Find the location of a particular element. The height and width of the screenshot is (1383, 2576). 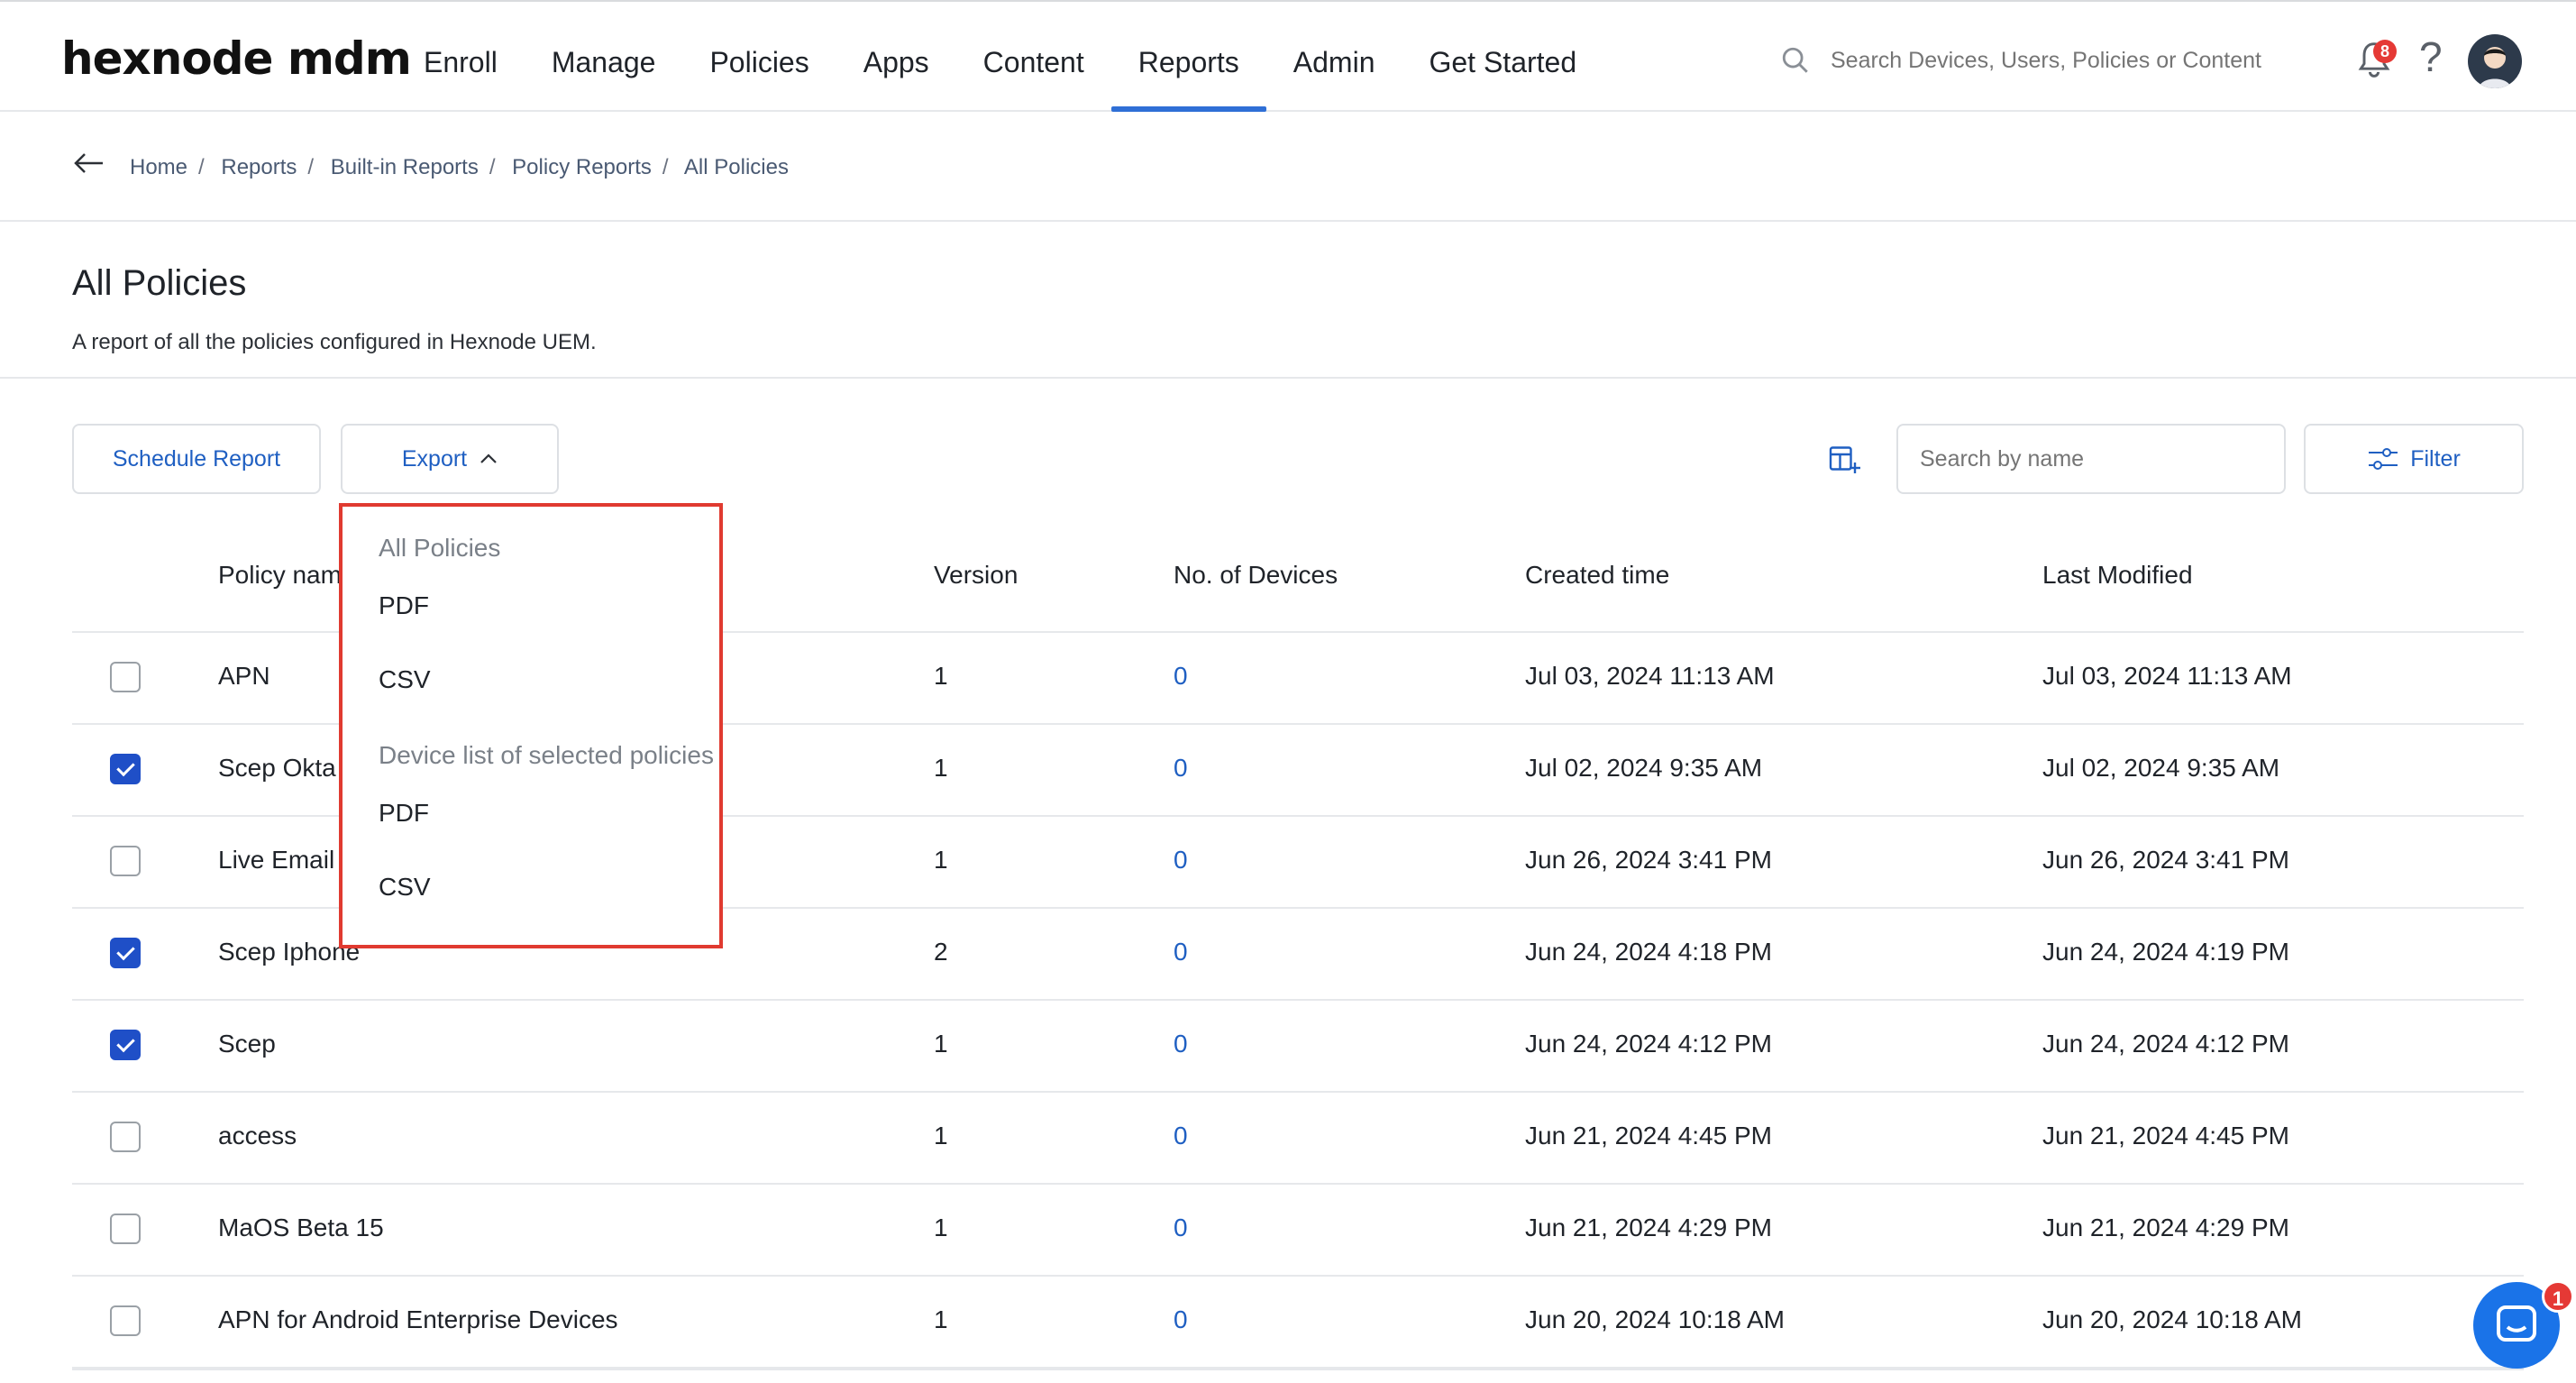

schedule-report-button: Schedule Report is located at coordinates (196, 459).